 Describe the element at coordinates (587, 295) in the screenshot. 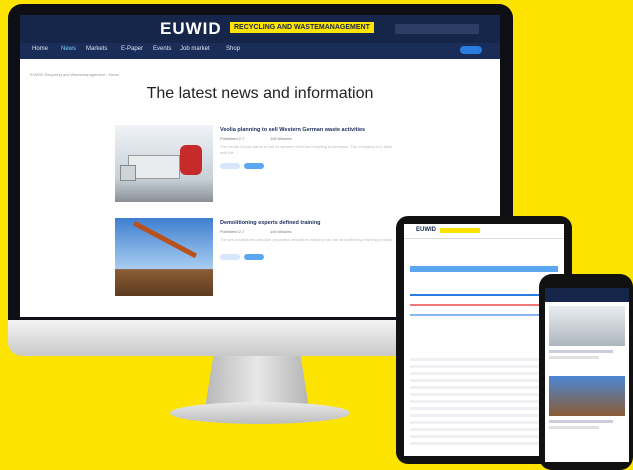

I see `phone-header` at that location.